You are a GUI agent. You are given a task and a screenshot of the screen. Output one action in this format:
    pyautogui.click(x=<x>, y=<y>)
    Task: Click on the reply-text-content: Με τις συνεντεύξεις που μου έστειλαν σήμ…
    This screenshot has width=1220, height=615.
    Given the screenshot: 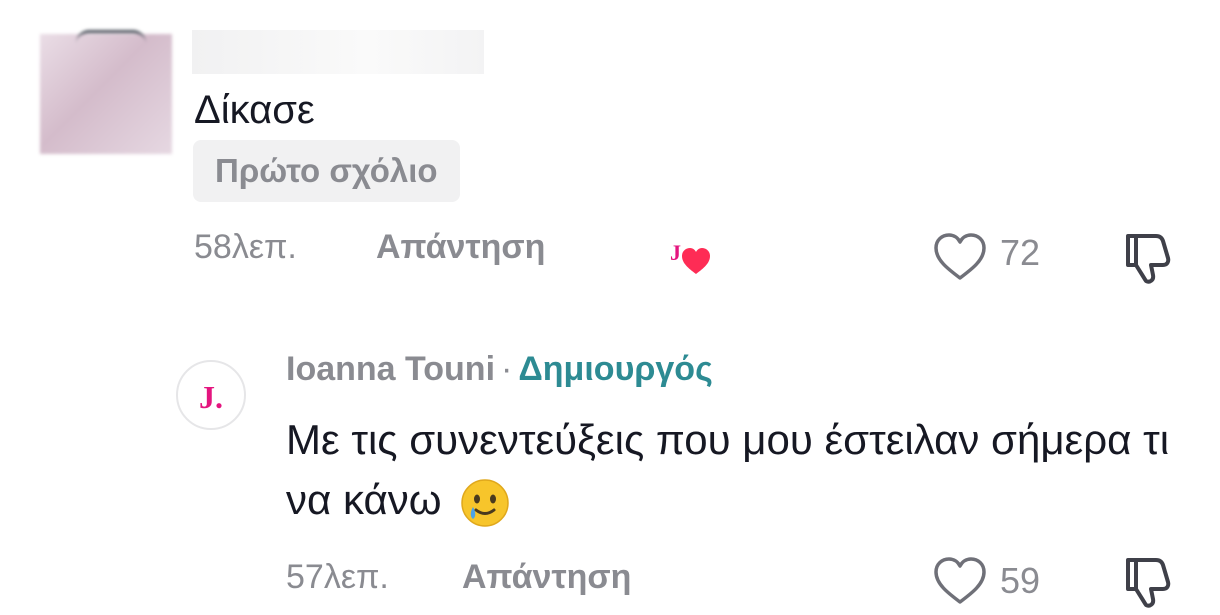 What is the action you would take?
    pyautogui.click(x=728, y=469)
    